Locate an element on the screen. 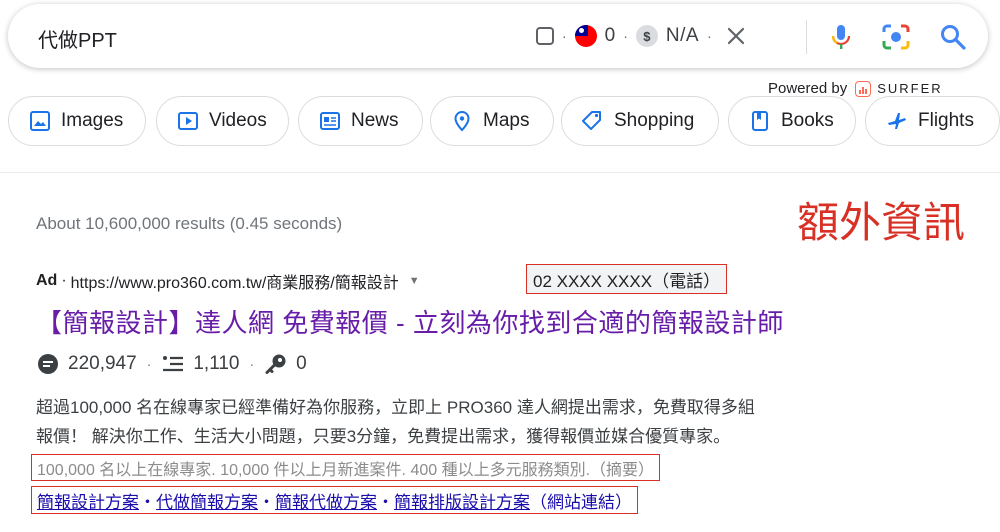 The image size is (1000, 532). result-stats: About 10,600,000 results (0.45 seconds) is located at coordinates (189, 223).